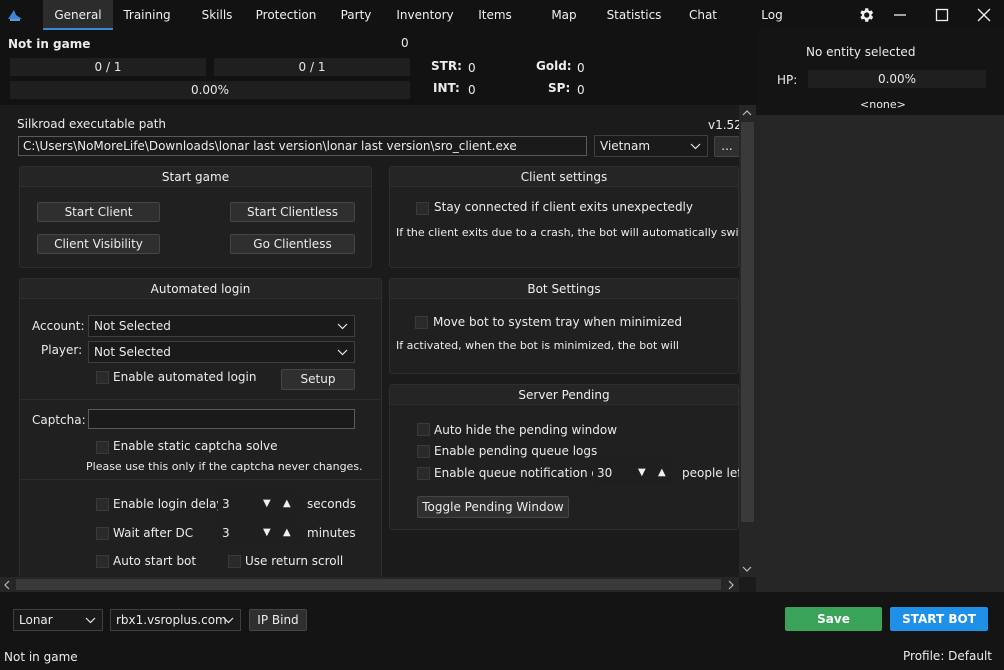 Image resolution: width=1004 pixels, height=670 pixels. I want to click on save-button: Save, so click(833, 619).